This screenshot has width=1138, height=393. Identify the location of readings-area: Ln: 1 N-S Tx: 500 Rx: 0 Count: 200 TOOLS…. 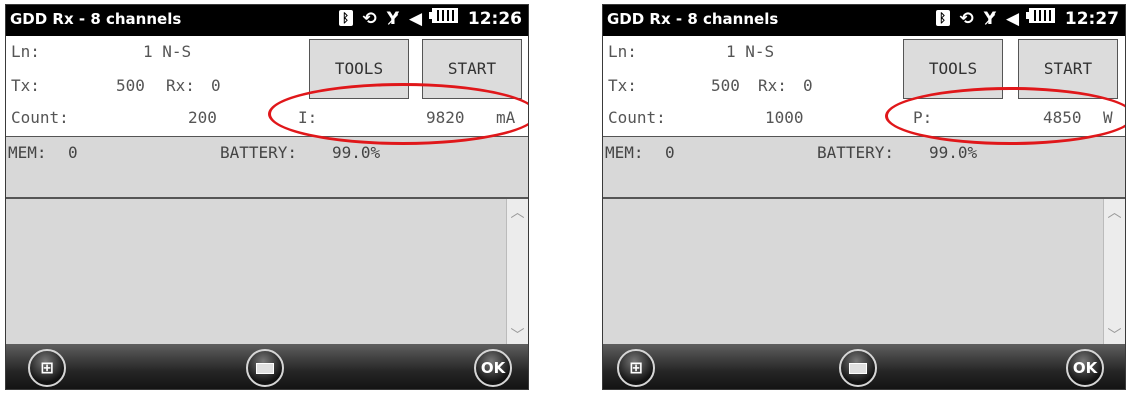
(267, 86).